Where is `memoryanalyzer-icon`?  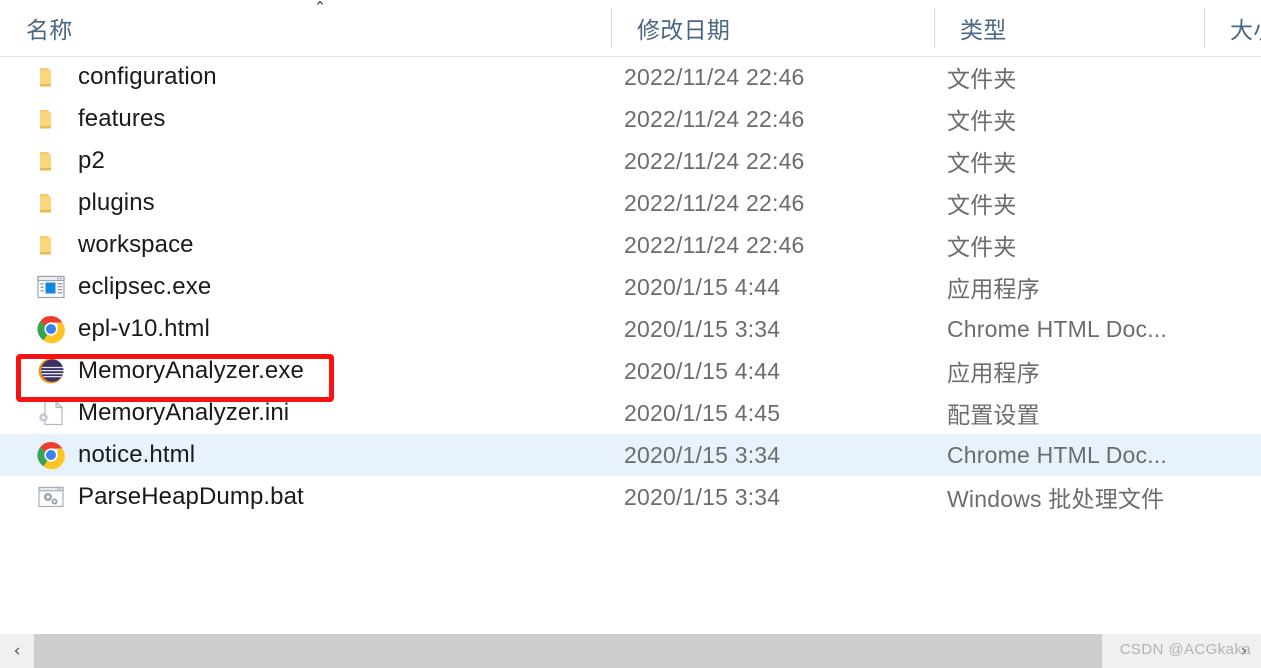 memoryanalyzer-icon is located at coordinates (51, 371).